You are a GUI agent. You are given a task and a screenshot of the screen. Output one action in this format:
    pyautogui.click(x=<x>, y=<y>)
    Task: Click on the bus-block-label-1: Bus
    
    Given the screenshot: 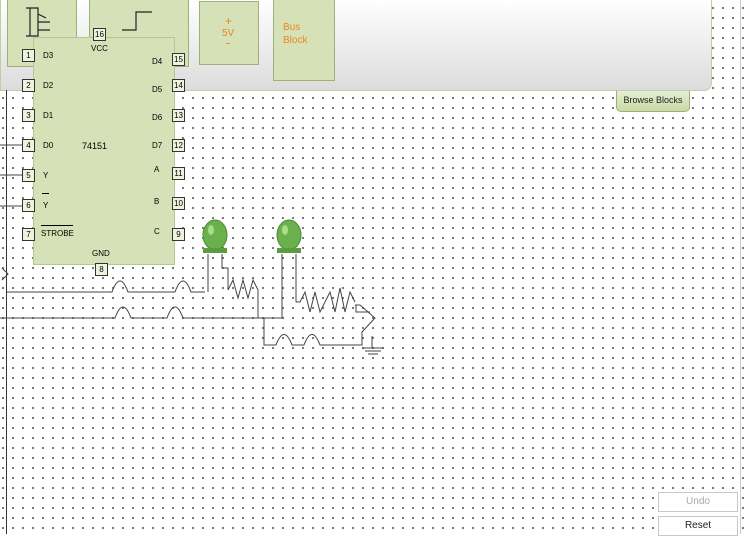 What is the action you would take?
    pyautogui.click(x=292, y=27)
    